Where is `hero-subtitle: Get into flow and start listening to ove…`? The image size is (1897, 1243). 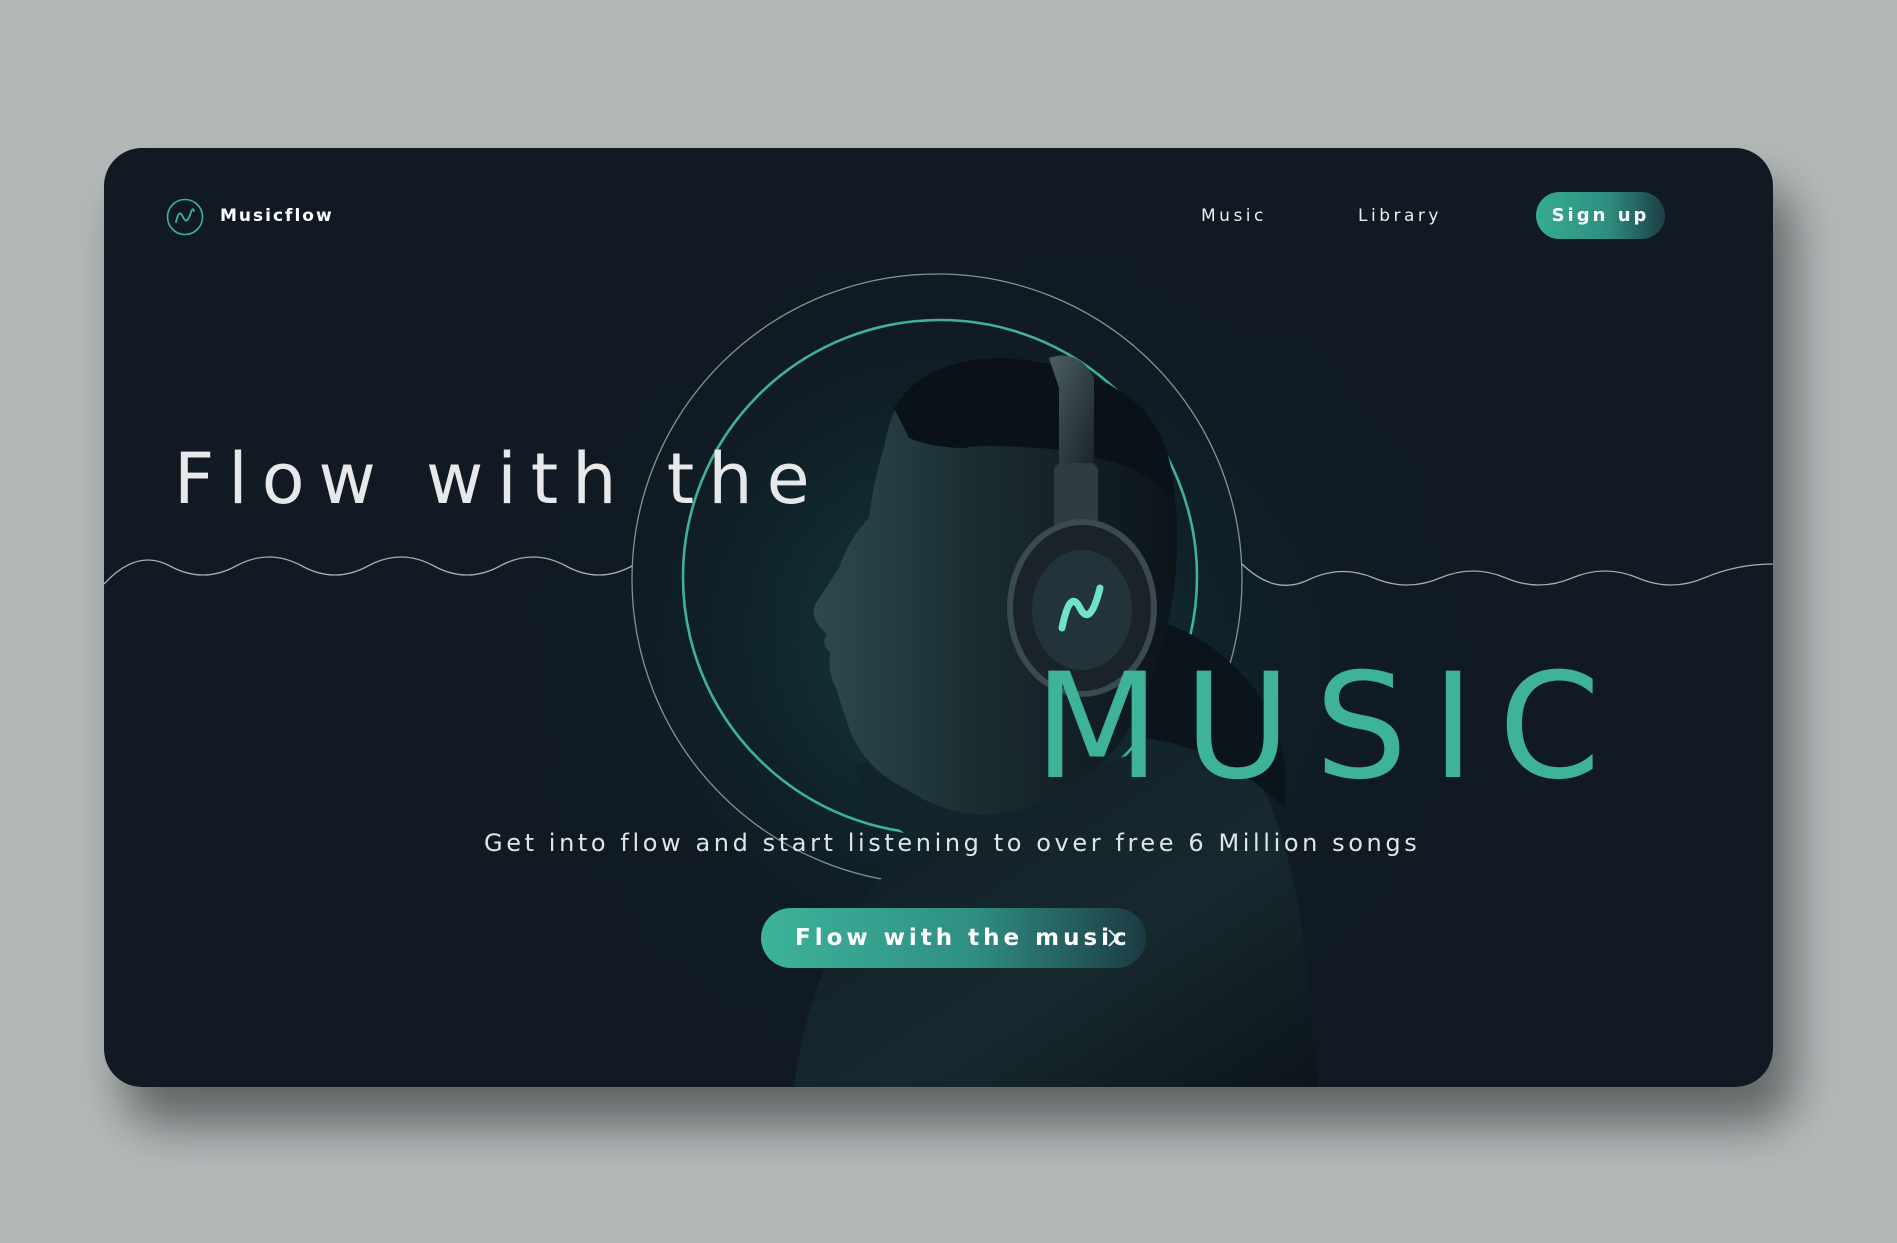 hero-subtitle: Get into flow and start listening to ove… is located at coordinates (952, 843).